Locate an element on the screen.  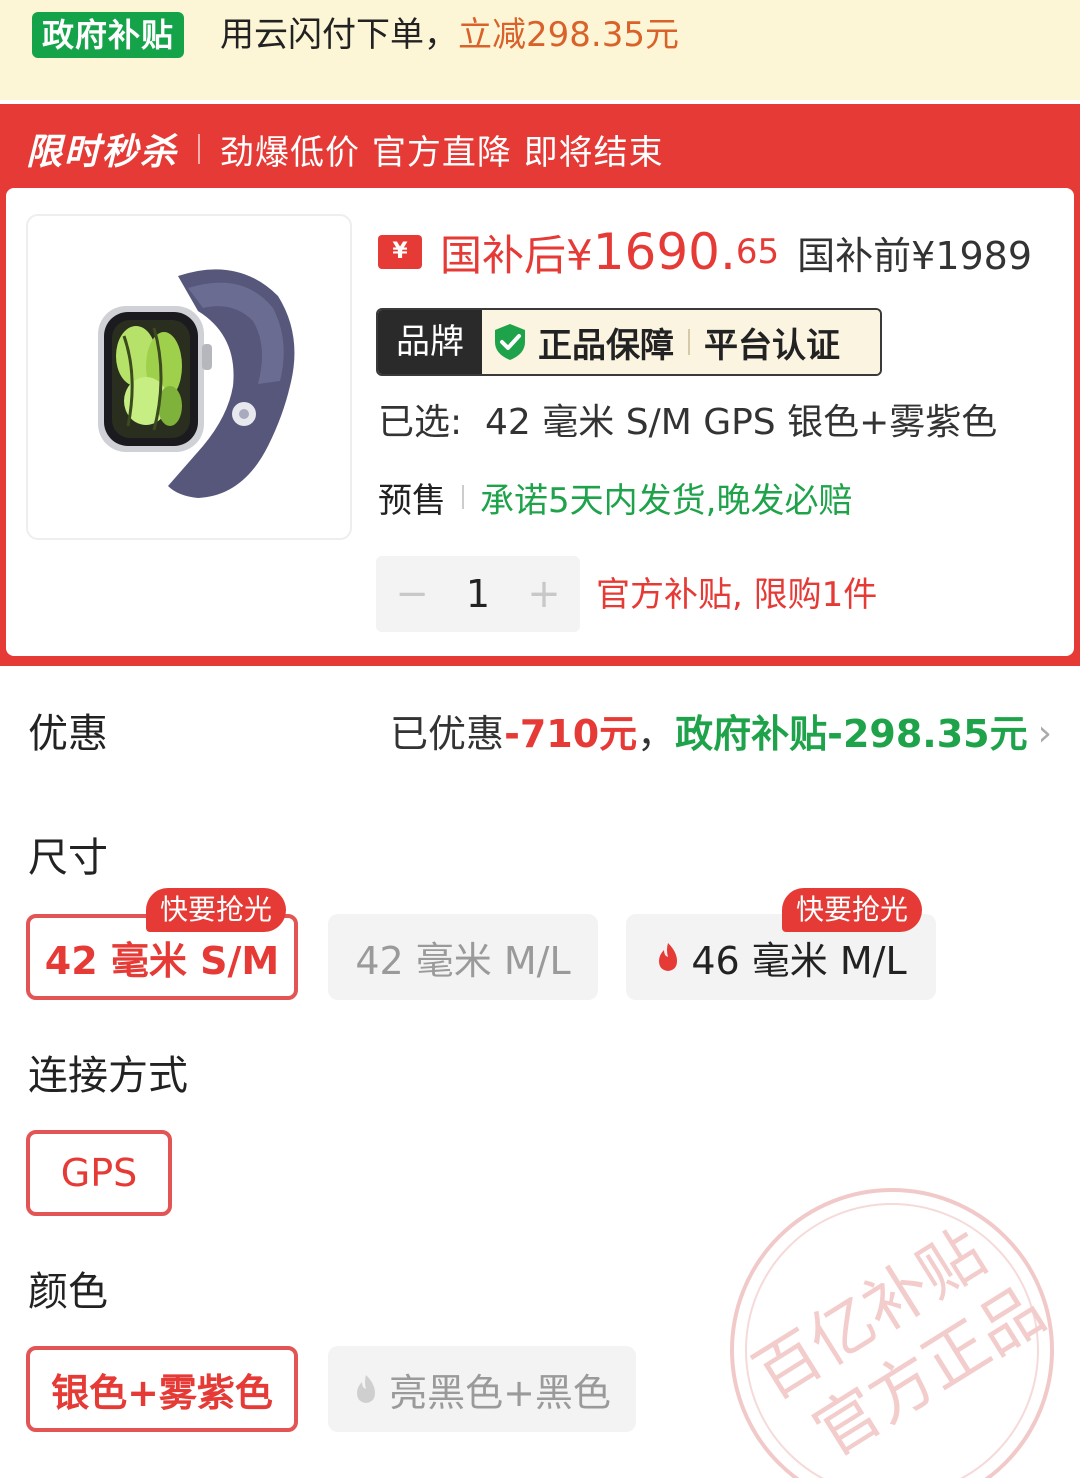
gov-subsidy-badge: 政府补贴 is located at coordinates (108, 35).